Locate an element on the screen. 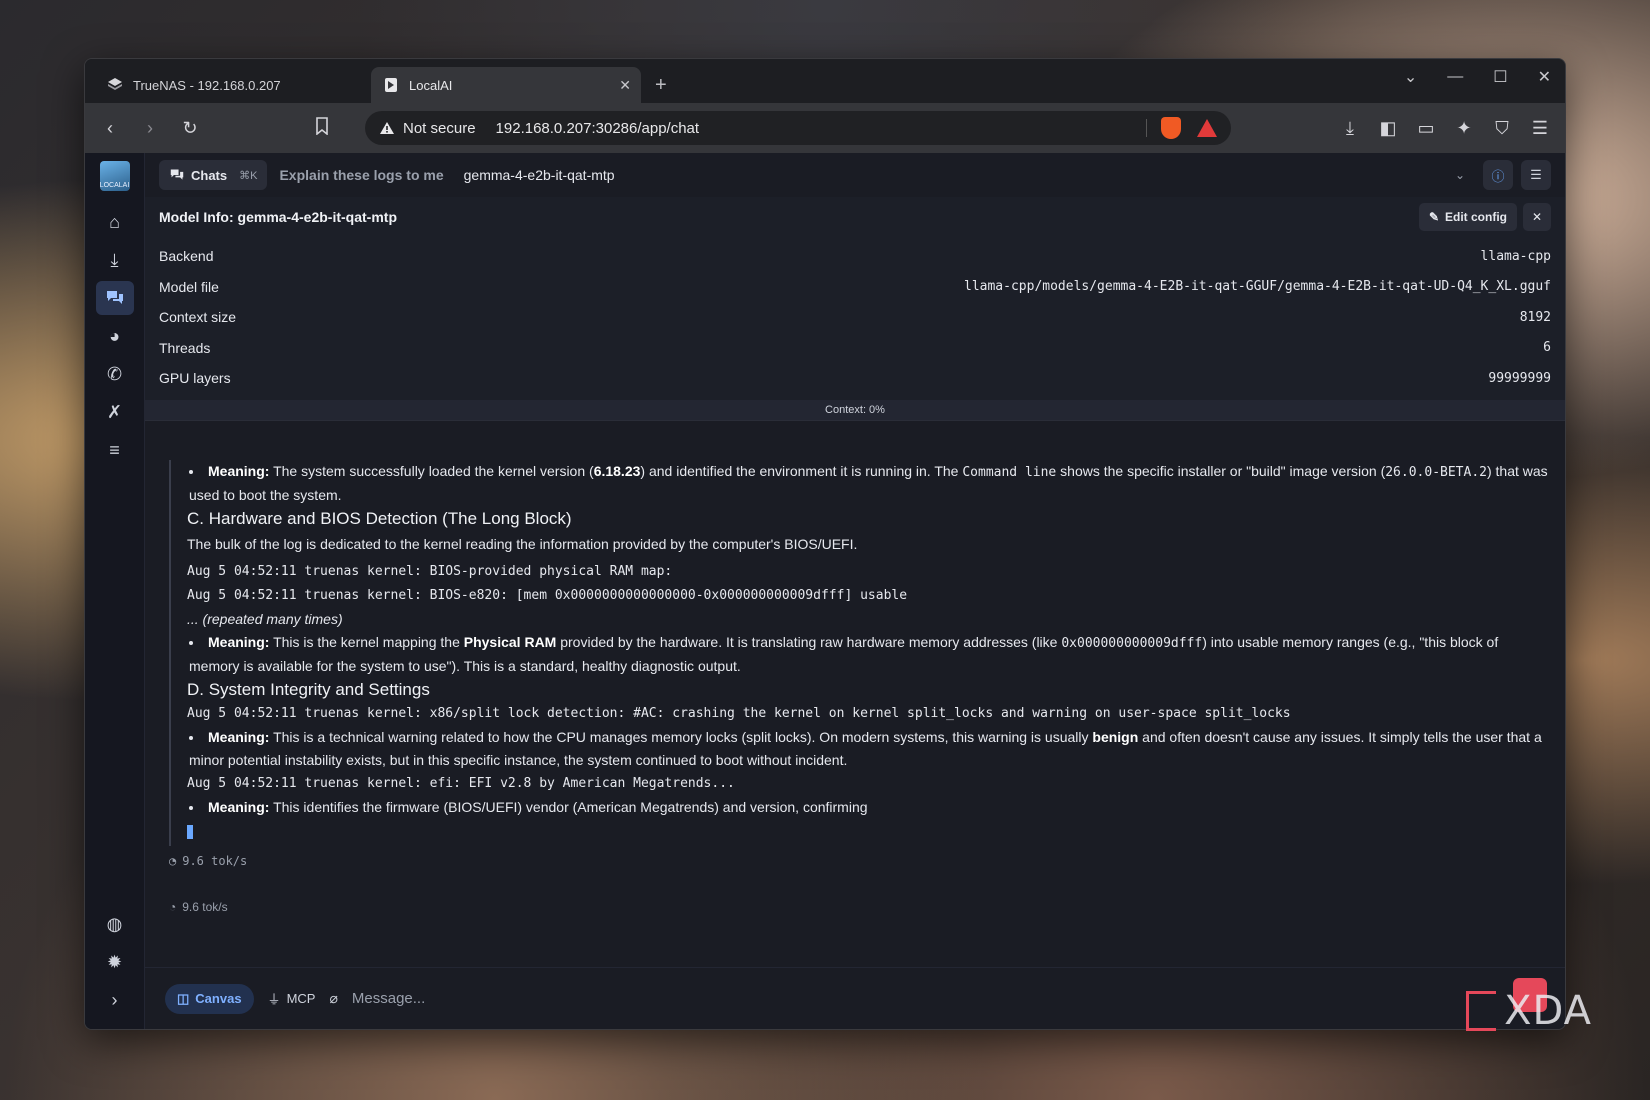 The height and width of the screenshot is (1100, 1650). info-icon: ⓘ is located at coordinates (1498, 176).